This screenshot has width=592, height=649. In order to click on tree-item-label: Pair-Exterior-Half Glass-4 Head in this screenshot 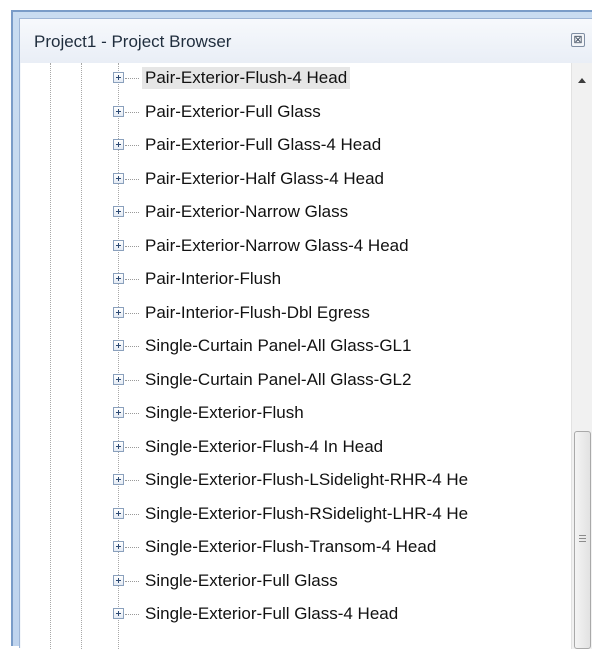, I will do `click(265, 178)`.